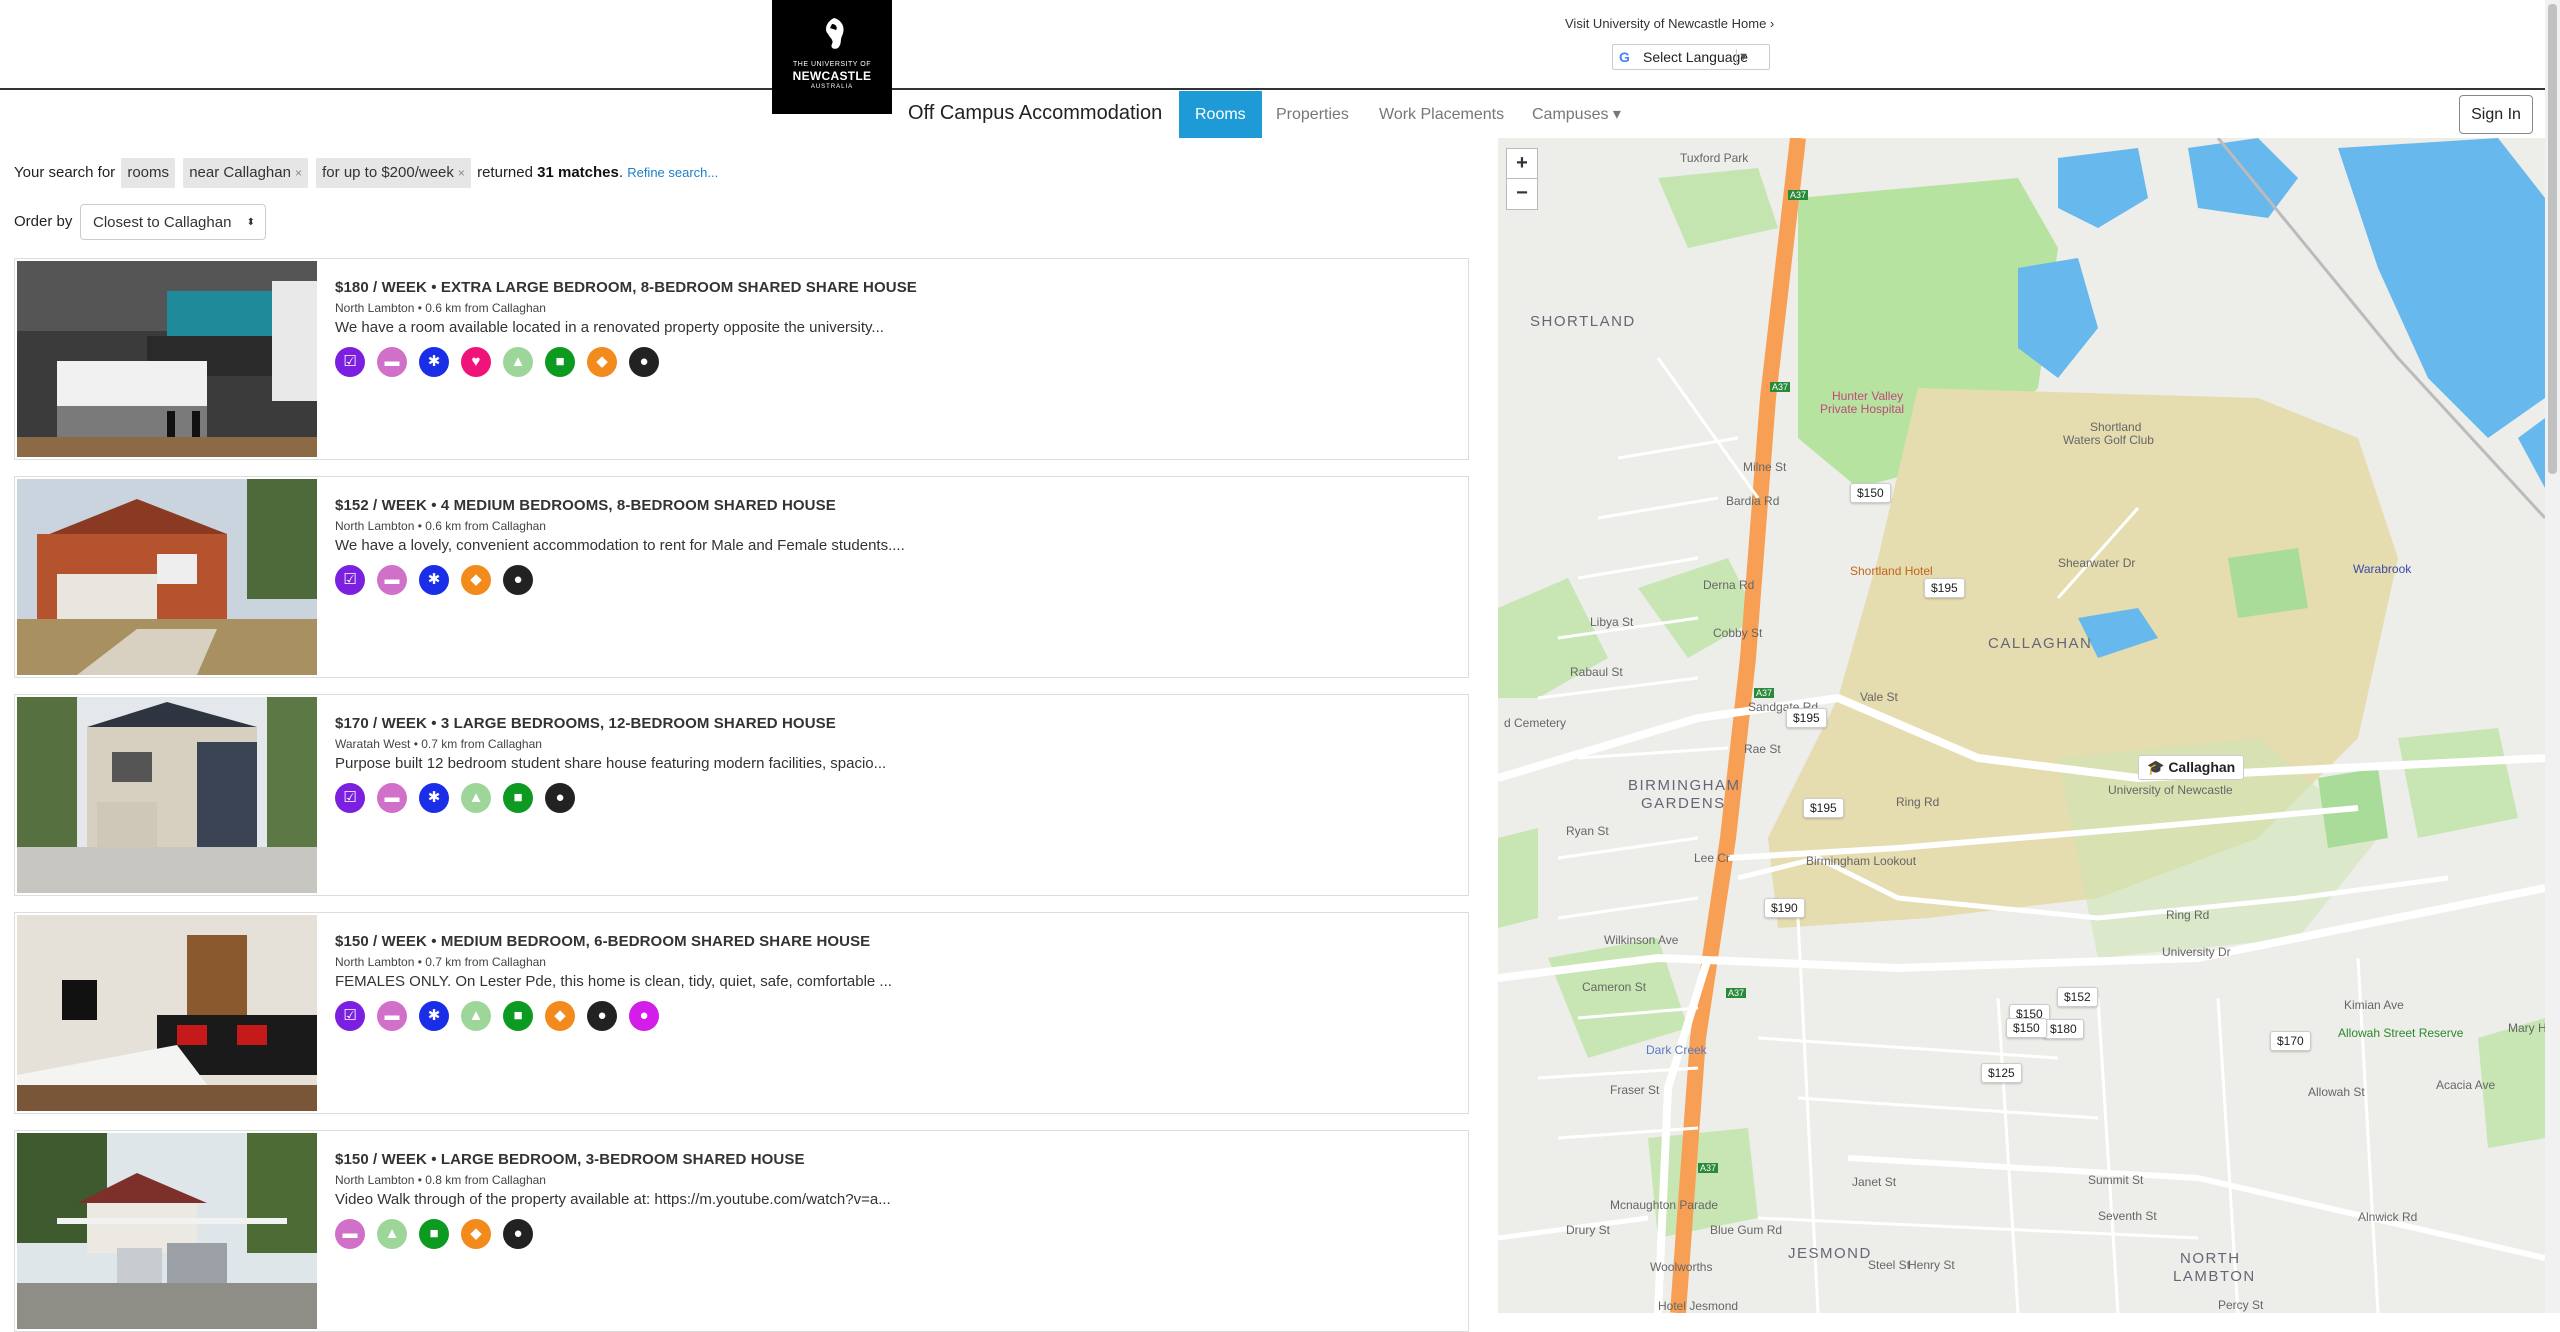 The width and height of the screenshot is (2560, 1332). I want to click on listing-photo-two-storey-house, so click(167, 795).